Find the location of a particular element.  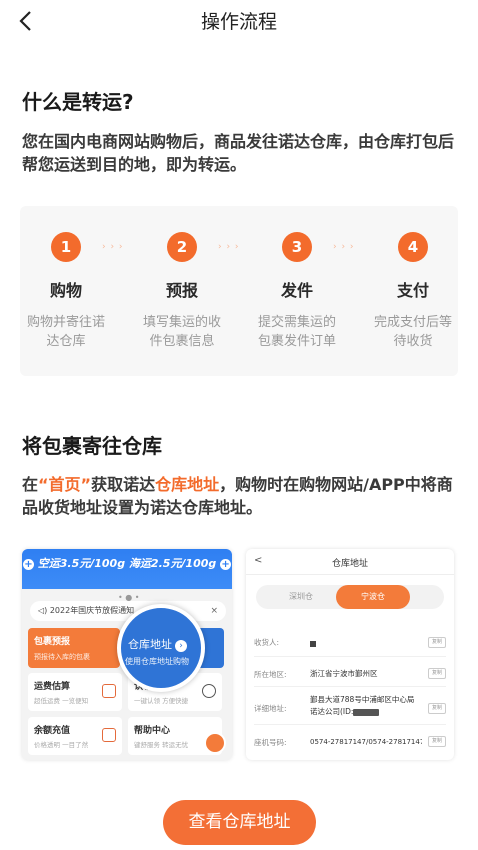

shot-title: 仓库地址 is located at coordinates (349, 564).